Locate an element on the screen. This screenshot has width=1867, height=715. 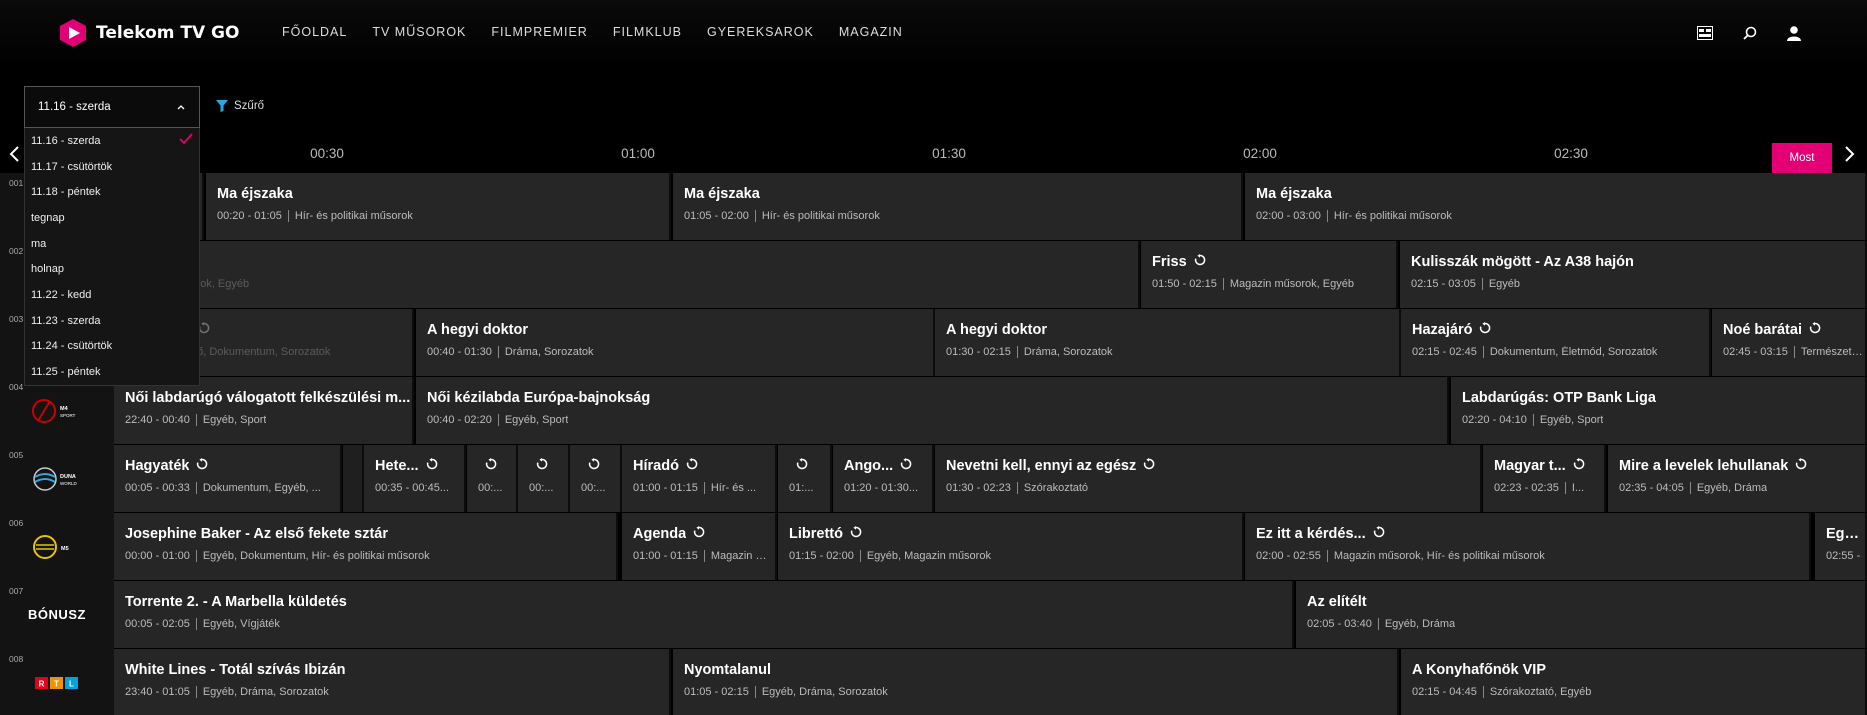
program-time: 01:05 - 02:00 is located at coordinates (716, 216).